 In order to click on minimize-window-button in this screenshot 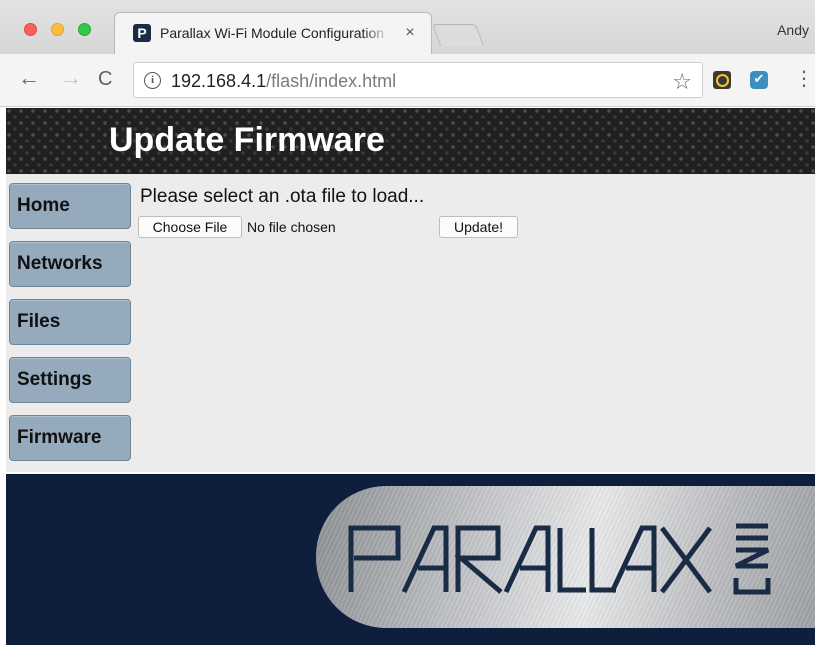, I will do `click(57, 29)`.